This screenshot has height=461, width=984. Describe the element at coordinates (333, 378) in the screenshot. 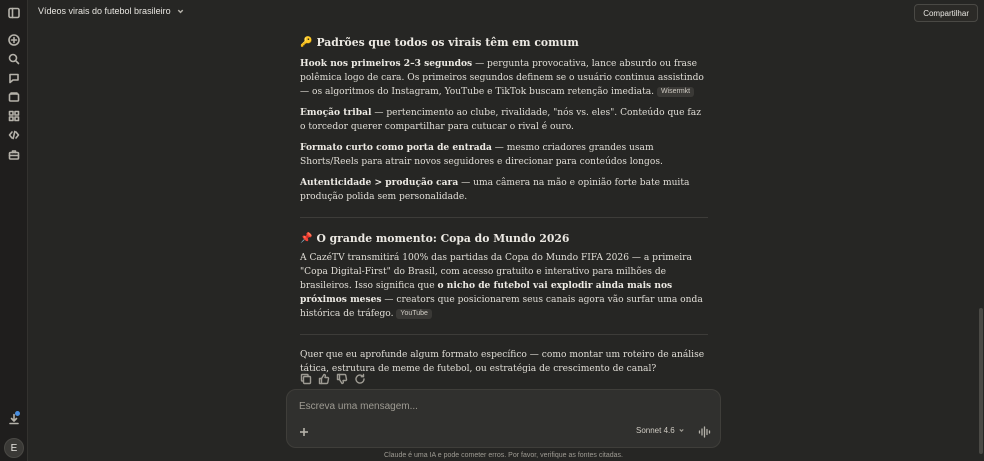

I see `message-actions` at that location.